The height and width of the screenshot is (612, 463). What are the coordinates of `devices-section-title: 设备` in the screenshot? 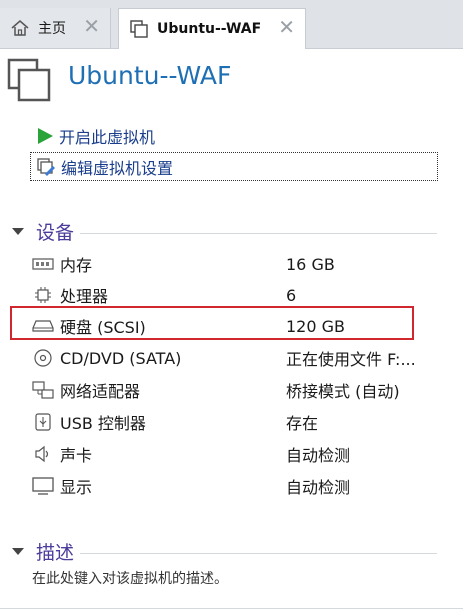 It's located at (55, 233).